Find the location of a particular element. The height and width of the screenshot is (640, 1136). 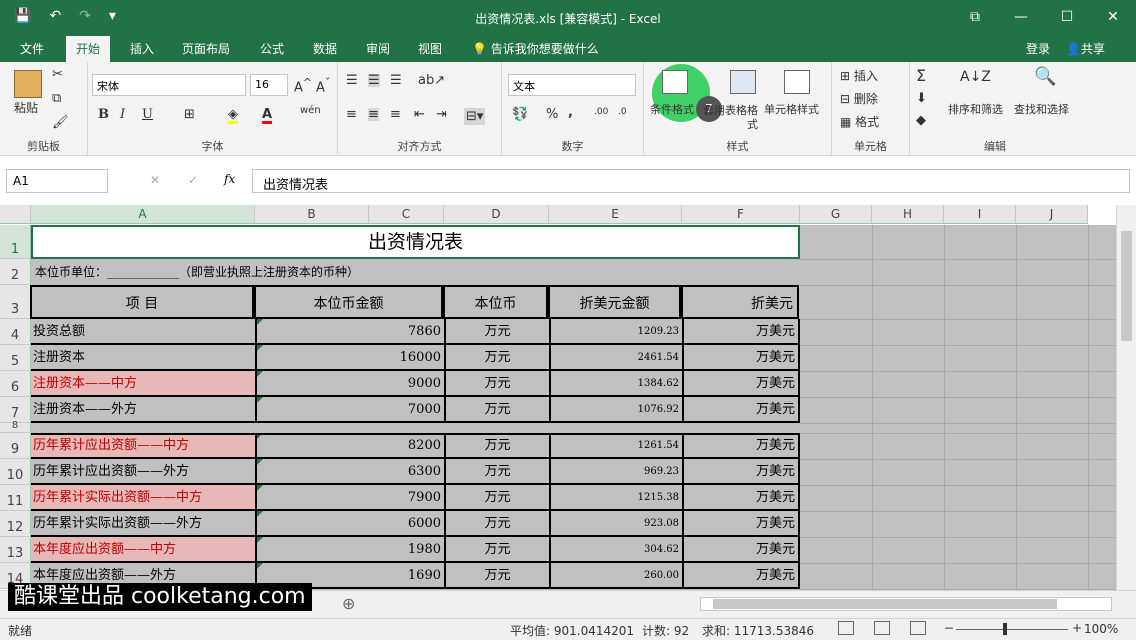

amount-cell: 16000 is located at coordinates (349, 358).